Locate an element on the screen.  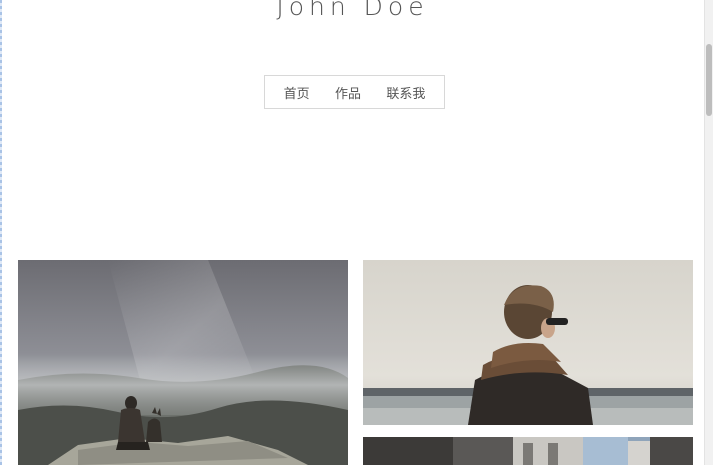
scrollbar is located at coordinates (708, 232).